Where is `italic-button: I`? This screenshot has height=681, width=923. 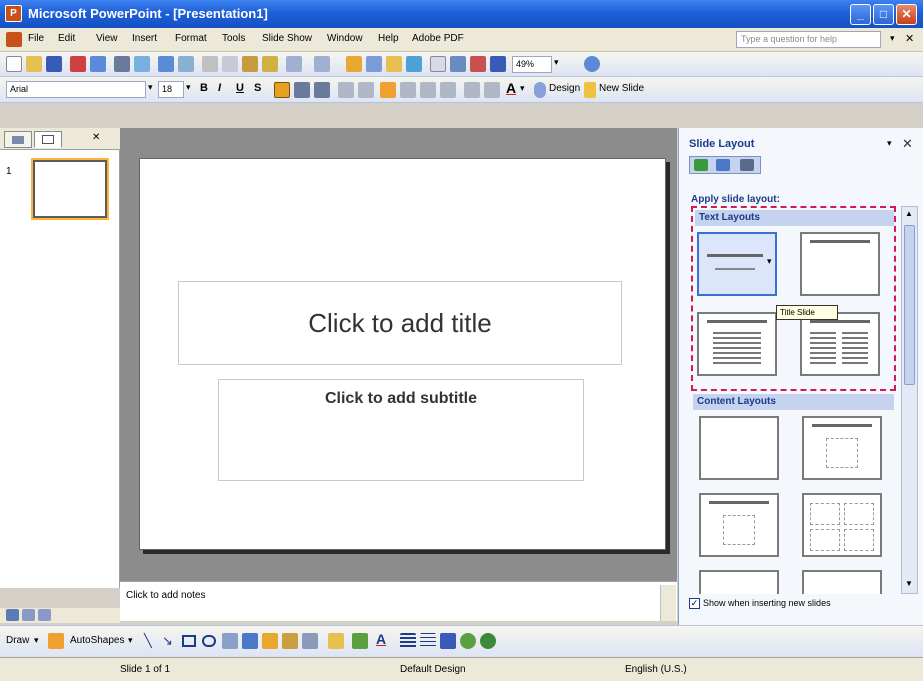 italic-button: I is located at coordinates (219, 88).